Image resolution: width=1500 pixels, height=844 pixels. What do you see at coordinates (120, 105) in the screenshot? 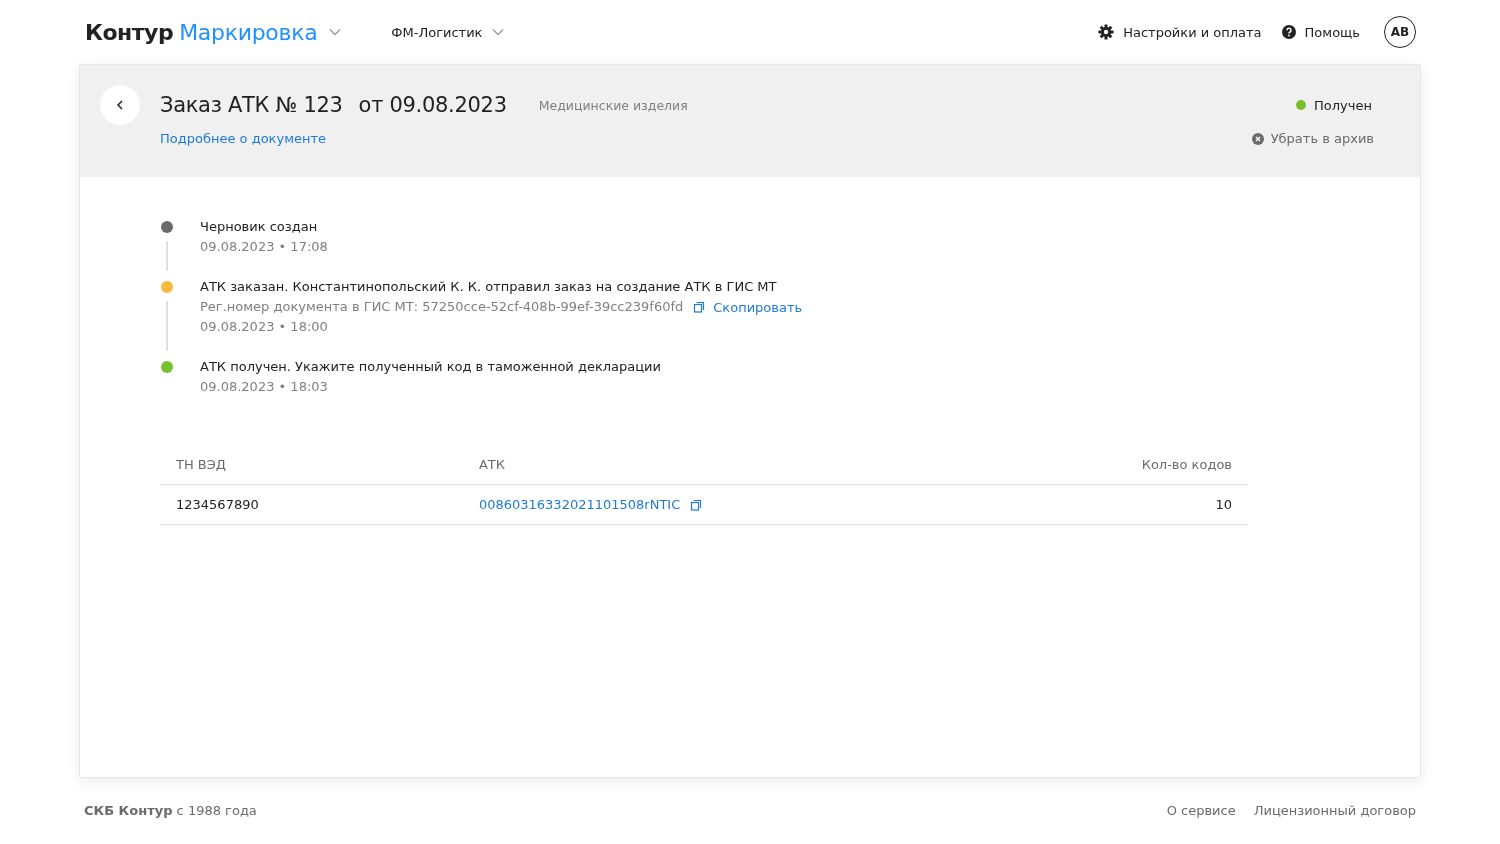
I see `chevron-left-icon` at bounding box center [120, 105].